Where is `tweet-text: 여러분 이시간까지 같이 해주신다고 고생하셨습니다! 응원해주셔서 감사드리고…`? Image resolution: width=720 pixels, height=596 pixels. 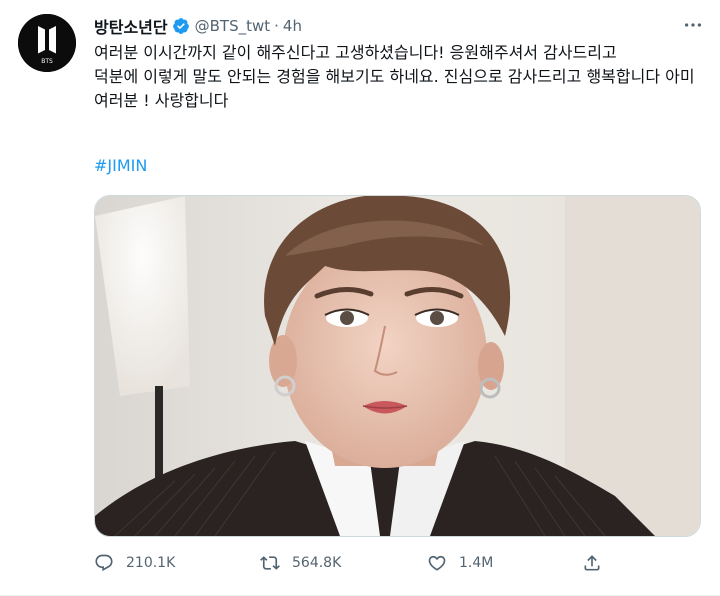
tweet-text: 여러분 이시간까지 같이 해주신다고 고생하셨습니다! 응원해주셔서 감사드리고… is located at coordinates (394, 76).